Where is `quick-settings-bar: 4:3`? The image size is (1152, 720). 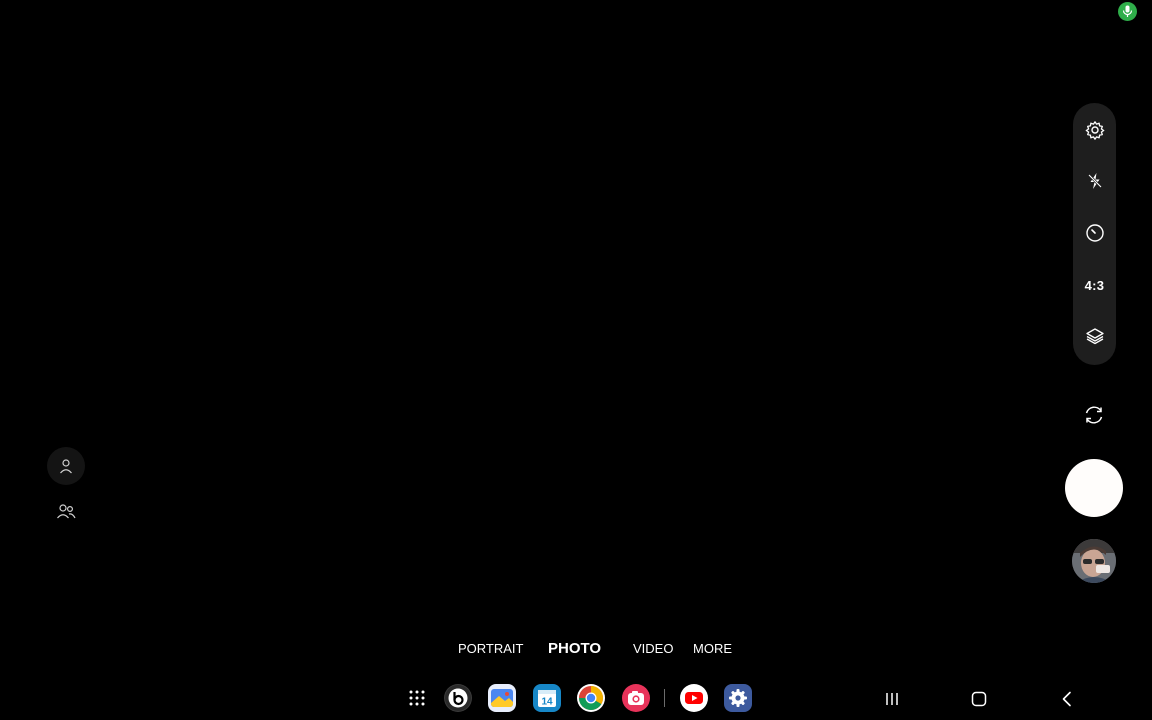 quick-settings-bar: 4:3 is located at coordinates (1094, 234).